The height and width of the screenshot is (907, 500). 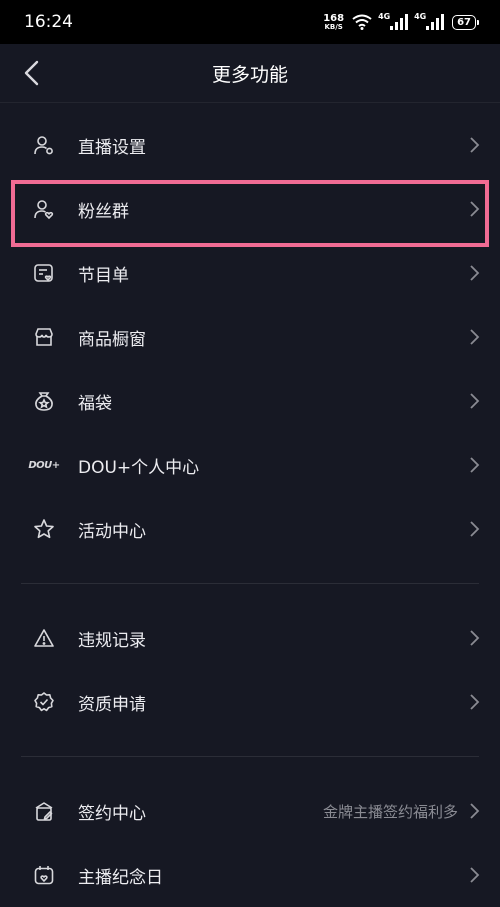 What do you see at coordinates (48, 22) in the screenshot?
I see `status-time: 16:24` at bounding box center [48, 22].